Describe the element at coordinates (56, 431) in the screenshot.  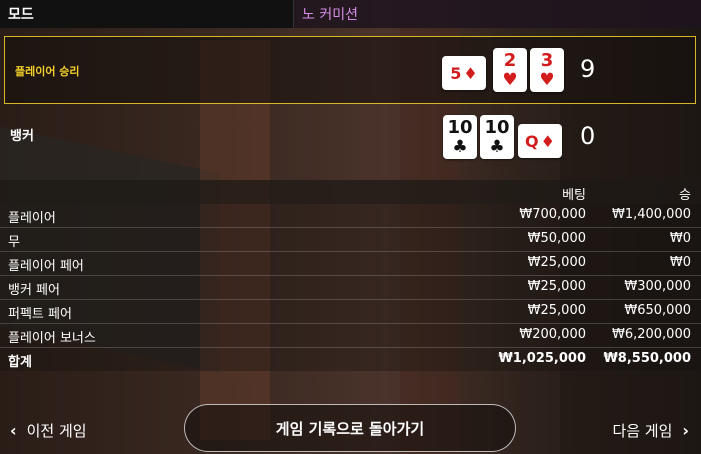
I see `previous-game-label: 이전 게임` at that location.